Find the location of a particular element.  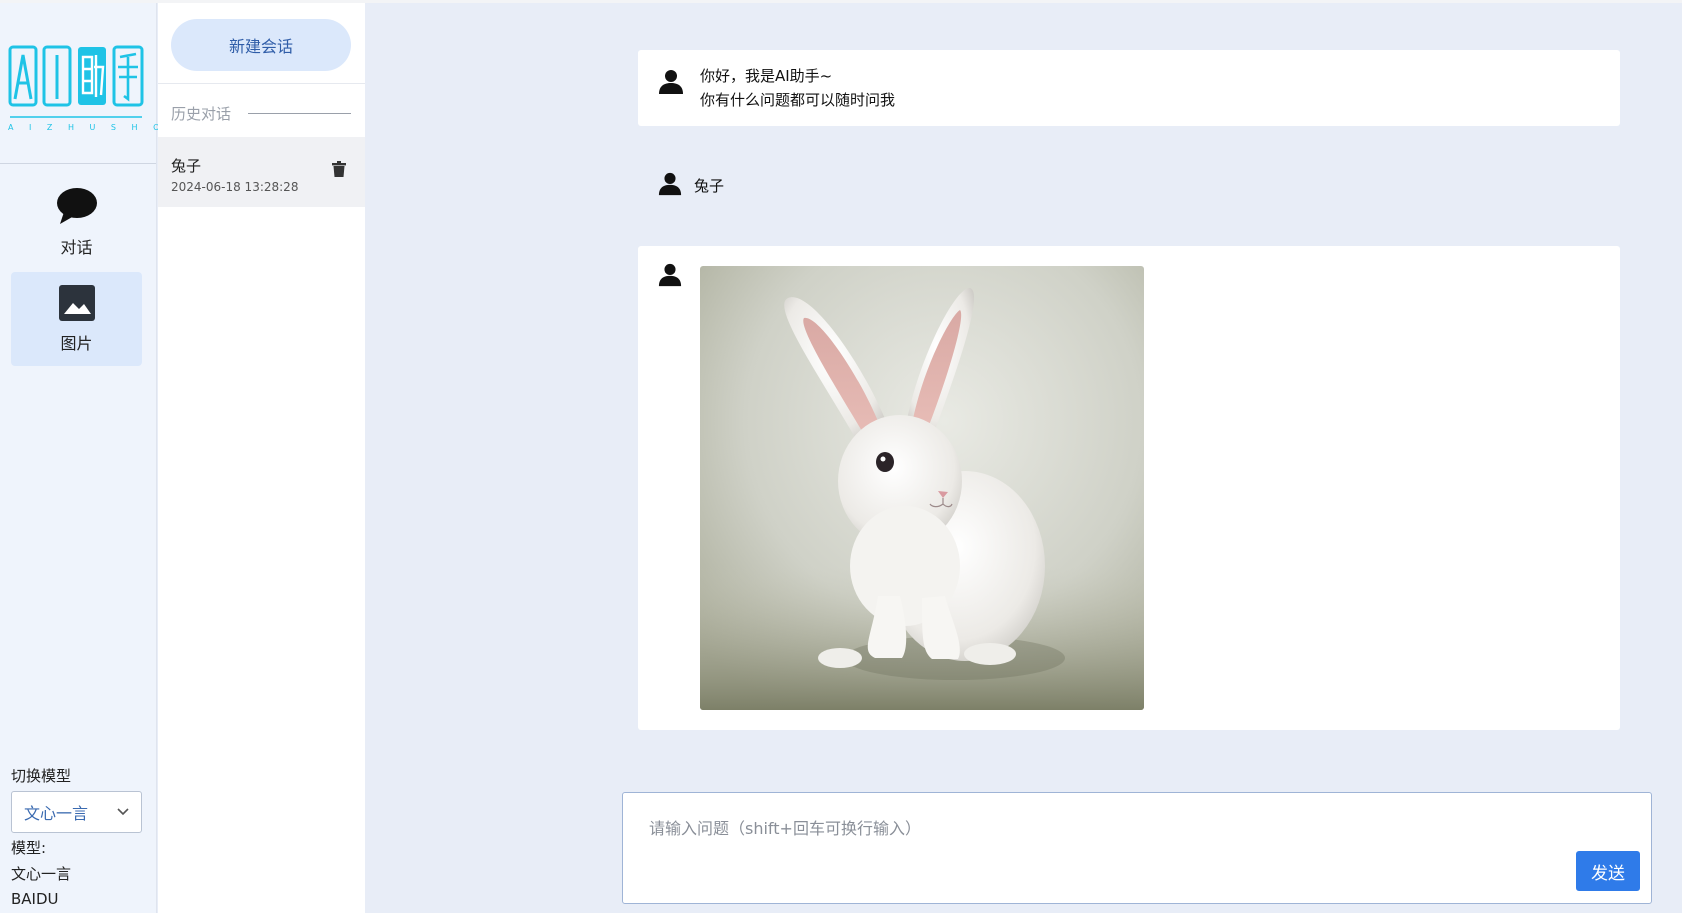

message-text: 兔子 is located at coordinates (709, 186).